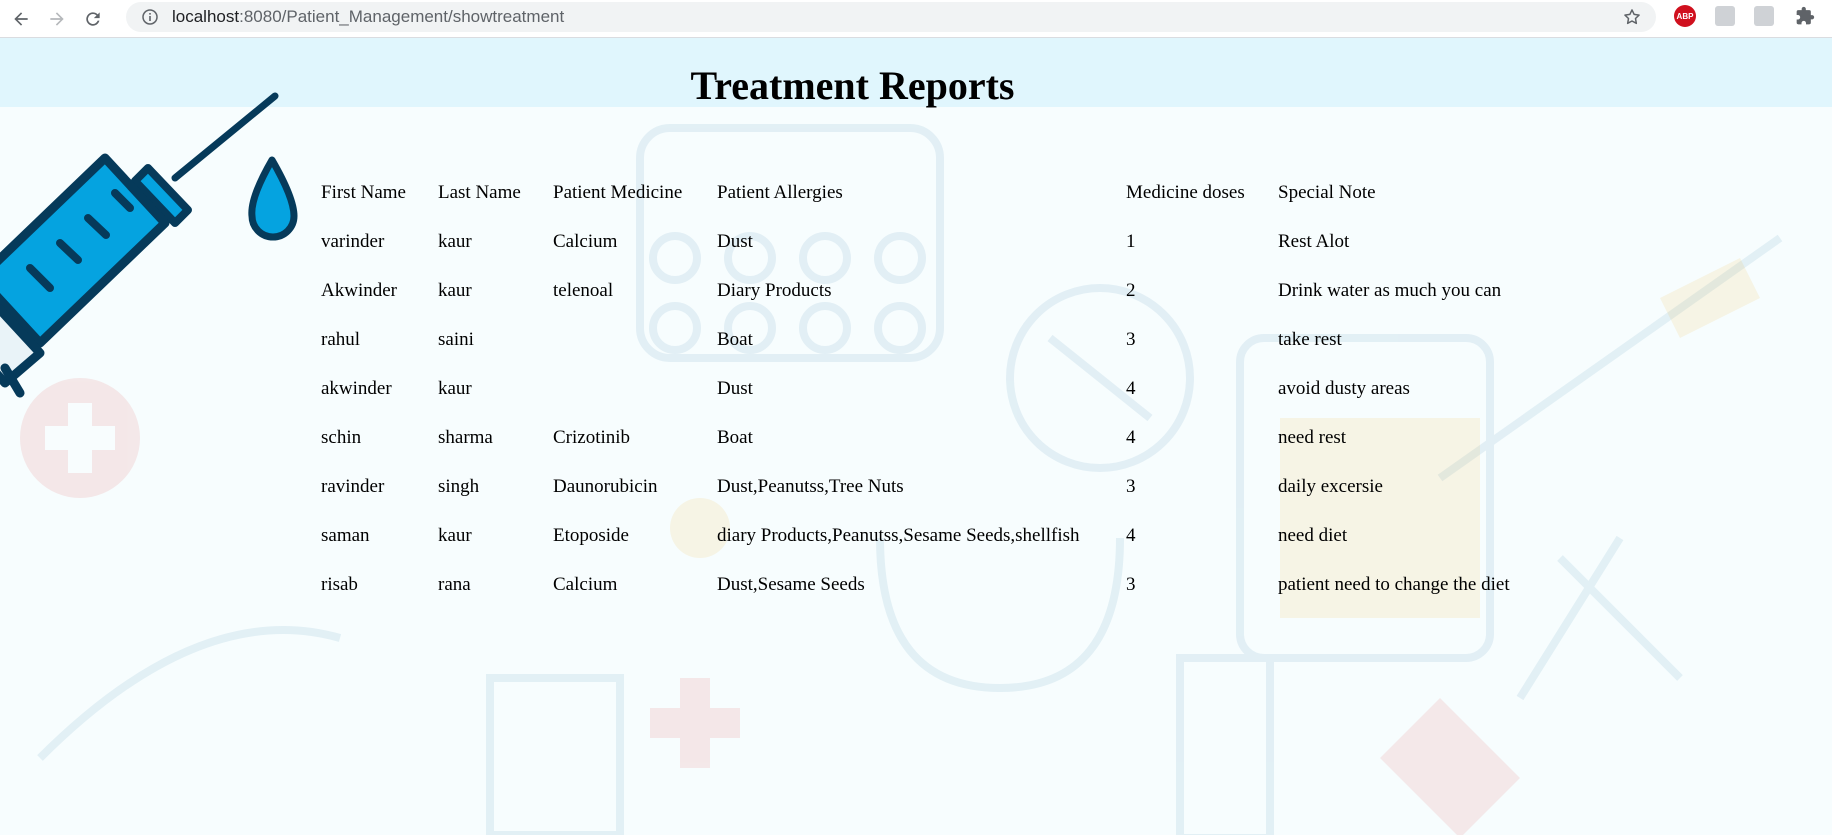 The width and height of the screenshot is (1832, 835). What do you see at coordinates (1394, 584) in the screenshot?
I see `cell-special-note: patient need to change the diet` at bounding box center [1394, 584].